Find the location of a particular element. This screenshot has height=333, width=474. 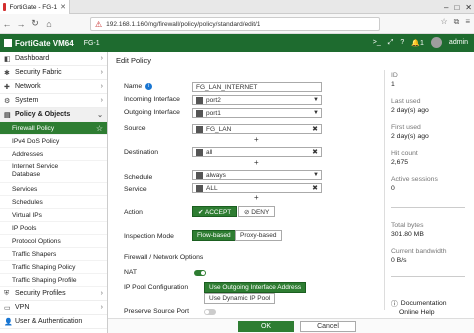

online-help-link: Online Help is located at coordinates (417, 312).